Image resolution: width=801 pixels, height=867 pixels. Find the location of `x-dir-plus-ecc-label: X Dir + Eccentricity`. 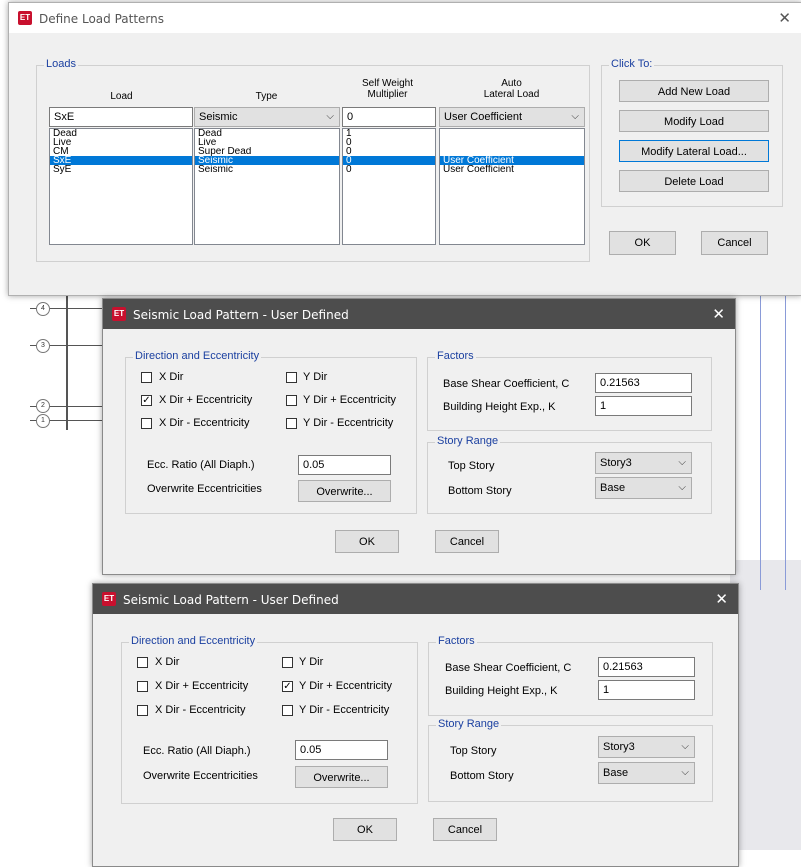

x-dir-plus-ecc-label: X Dir + Eccentricity is located at coordinates (206, 400).